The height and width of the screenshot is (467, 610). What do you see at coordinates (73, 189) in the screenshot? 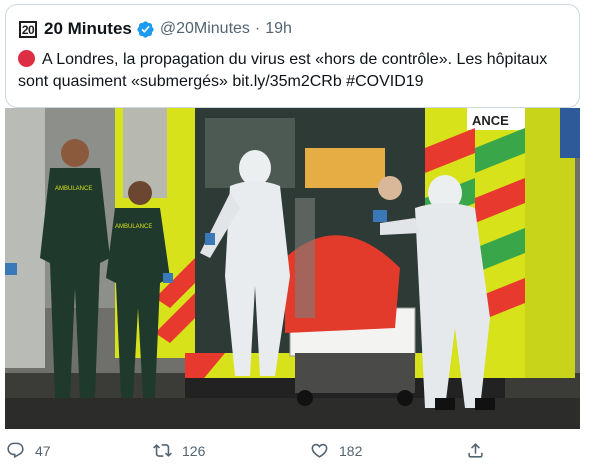
I see `uniform-badge-1: AMBULANCE` at bounding box center [73, 189].